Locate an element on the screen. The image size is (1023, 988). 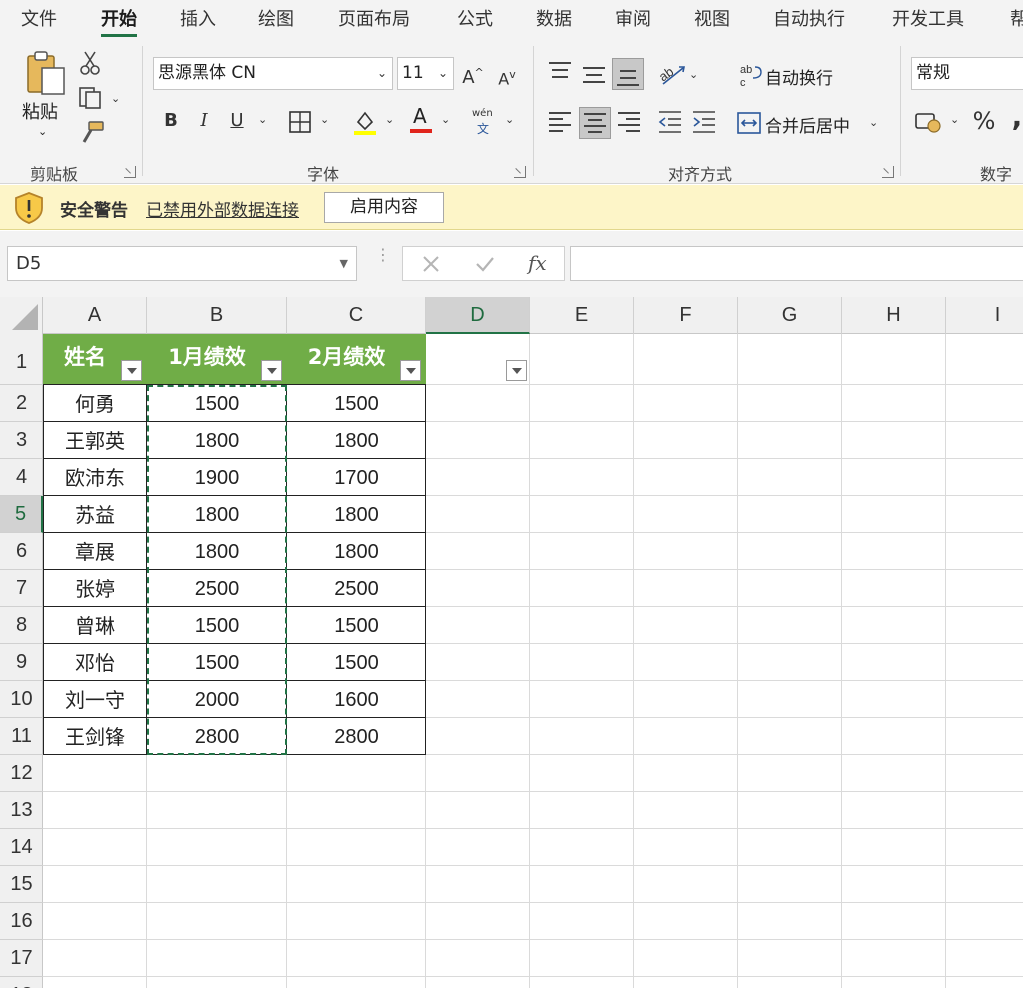
row-header-2: 2 is located at coordinates (21, 403).